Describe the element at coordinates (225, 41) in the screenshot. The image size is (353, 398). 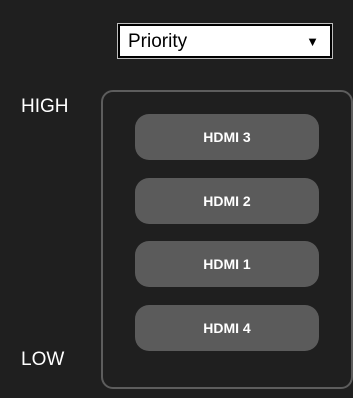
I see `input-priority-select: Priority ▼` at that location.